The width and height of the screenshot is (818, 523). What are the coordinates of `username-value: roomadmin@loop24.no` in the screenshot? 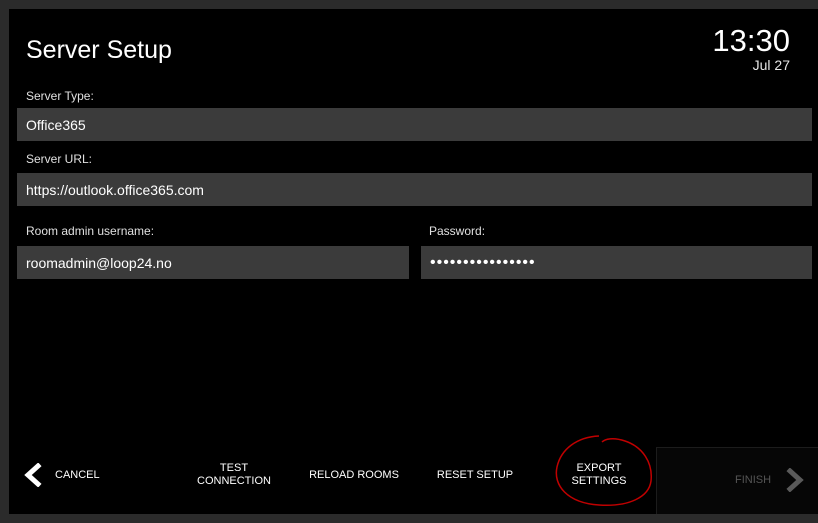 It's located at (99, 262).